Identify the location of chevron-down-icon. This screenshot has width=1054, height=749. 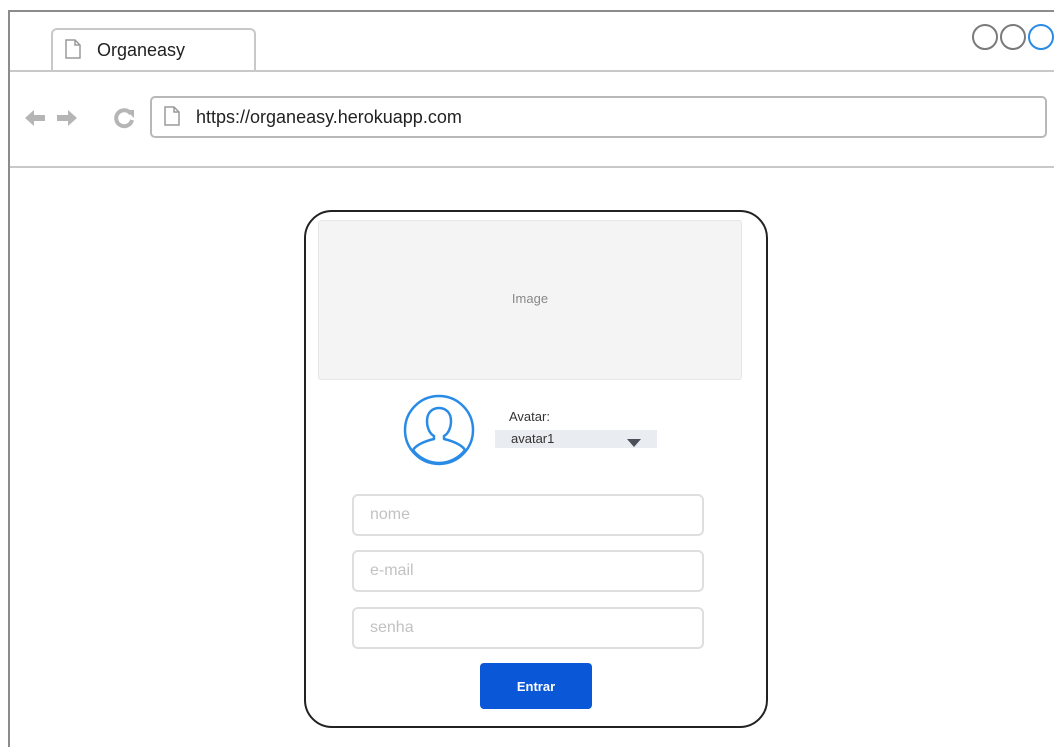
(634, 442).